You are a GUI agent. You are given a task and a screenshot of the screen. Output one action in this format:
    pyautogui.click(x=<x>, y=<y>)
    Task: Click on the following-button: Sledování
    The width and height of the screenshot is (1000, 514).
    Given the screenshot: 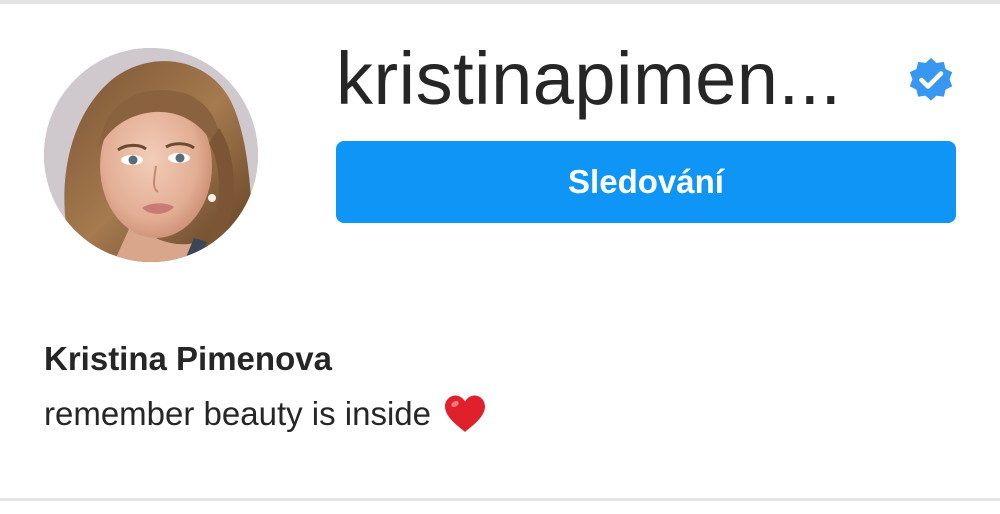 What is the action you would take?
    pyautogui.click(x=646, y=182)
    